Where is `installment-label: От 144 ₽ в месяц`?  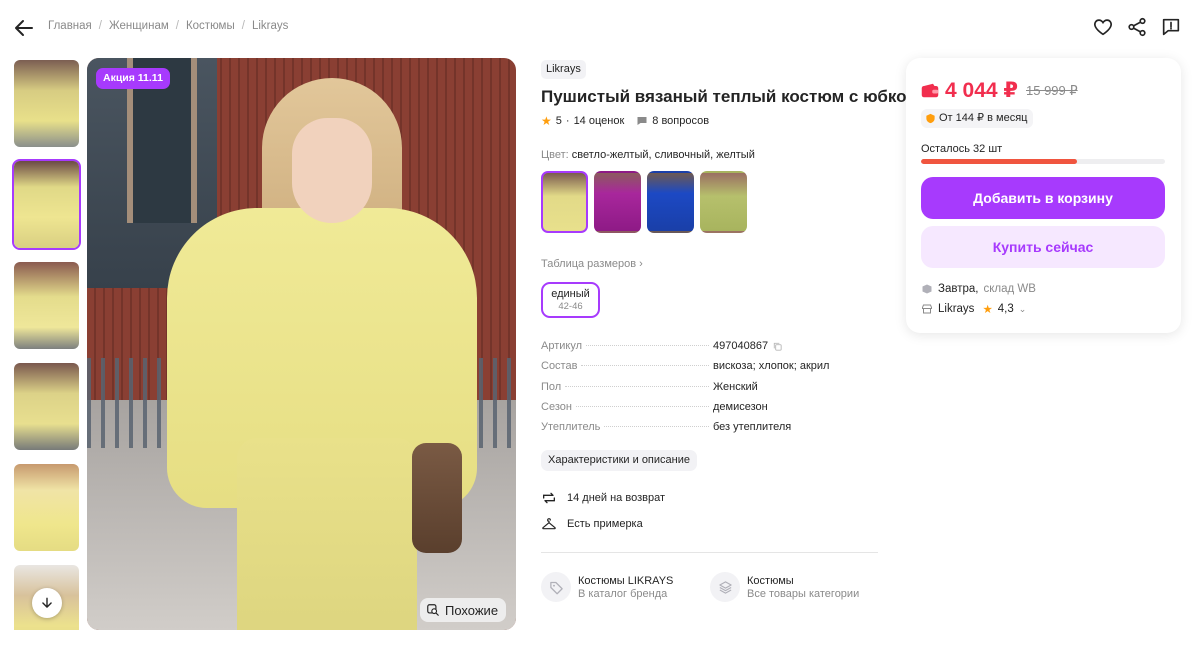 installment-label: От 144 ₽ в месяц is located at coordinates (983, 118).